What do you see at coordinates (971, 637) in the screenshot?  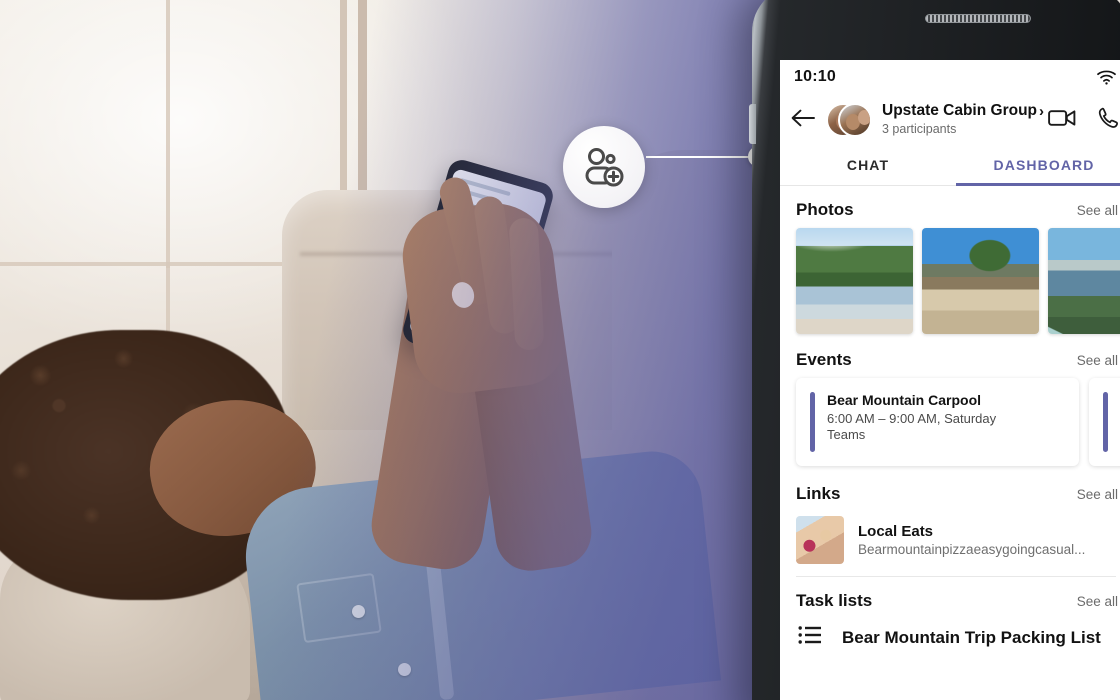 I see `task-list-title: Bear Mountain Trip Packing List` at bounding box center [971, 637].